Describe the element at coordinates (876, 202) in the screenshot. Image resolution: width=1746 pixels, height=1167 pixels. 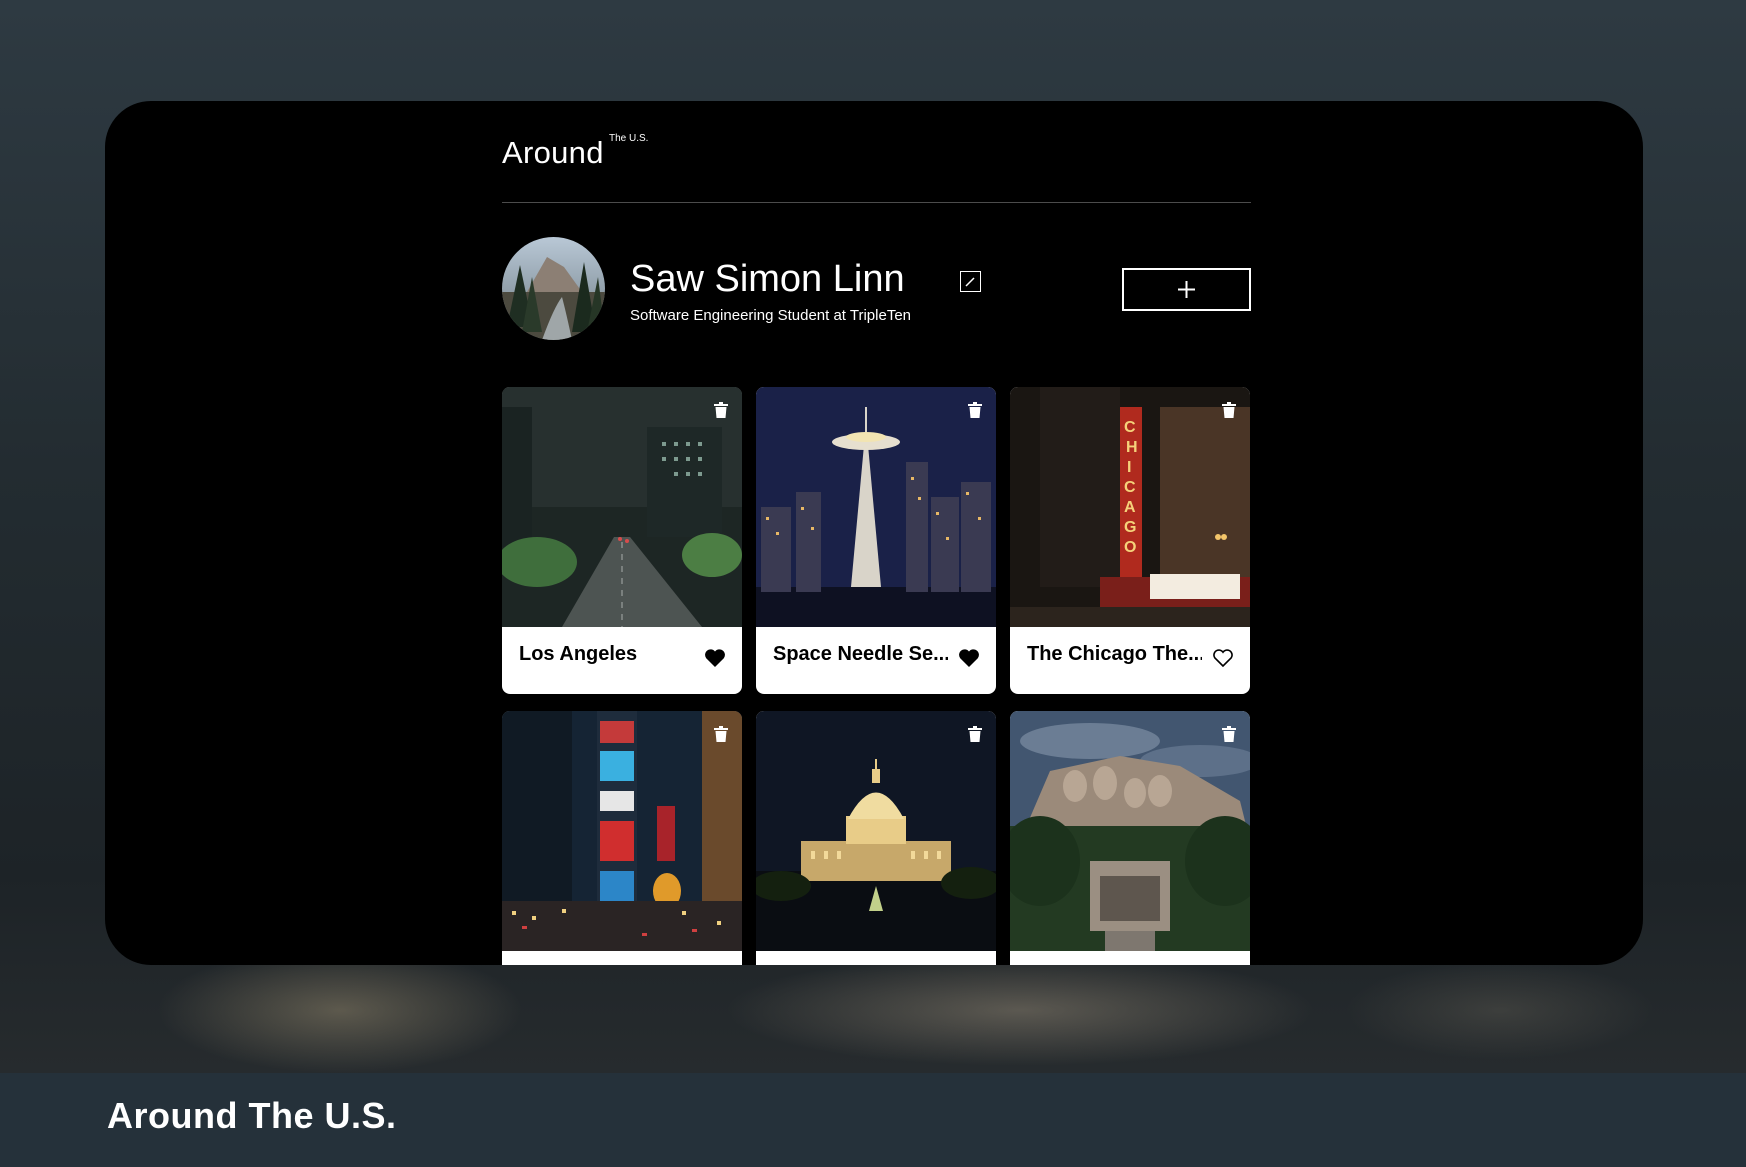
I see `header-divider` at that location.